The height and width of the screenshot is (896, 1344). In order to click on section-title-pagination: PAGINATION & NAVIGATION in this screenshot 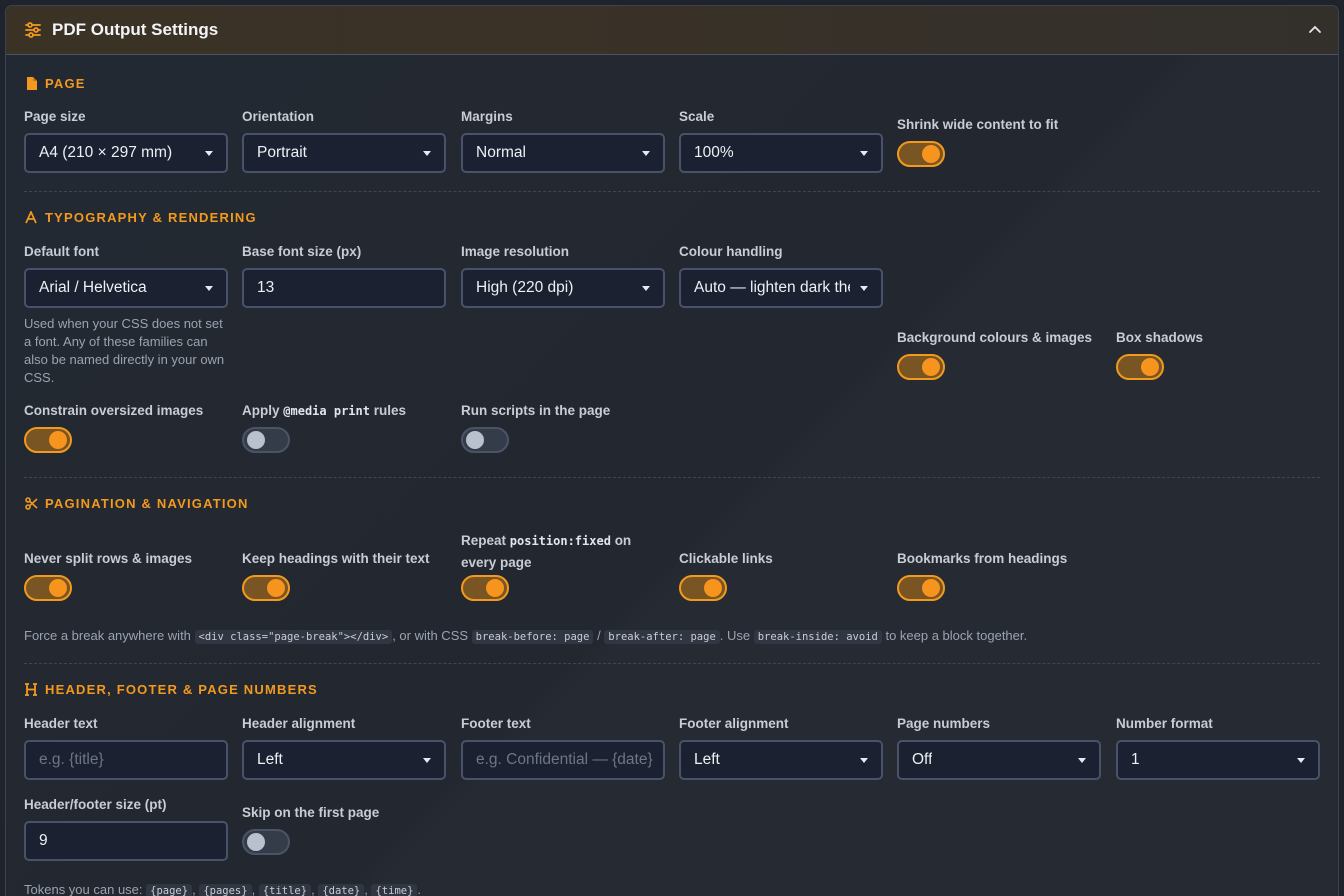, I will do `click(136, 503)`.